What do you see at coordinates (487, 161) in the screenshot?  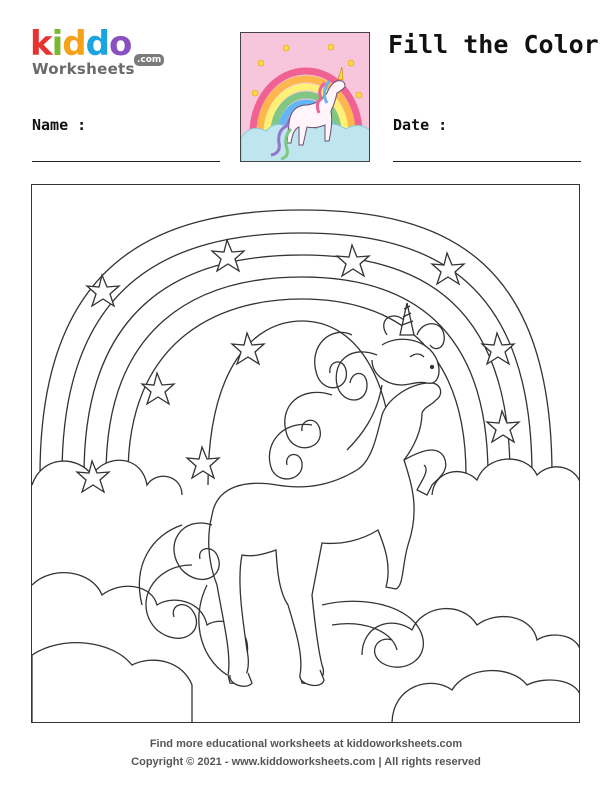 I see `date-field-line` at bounding box center [487, 161].